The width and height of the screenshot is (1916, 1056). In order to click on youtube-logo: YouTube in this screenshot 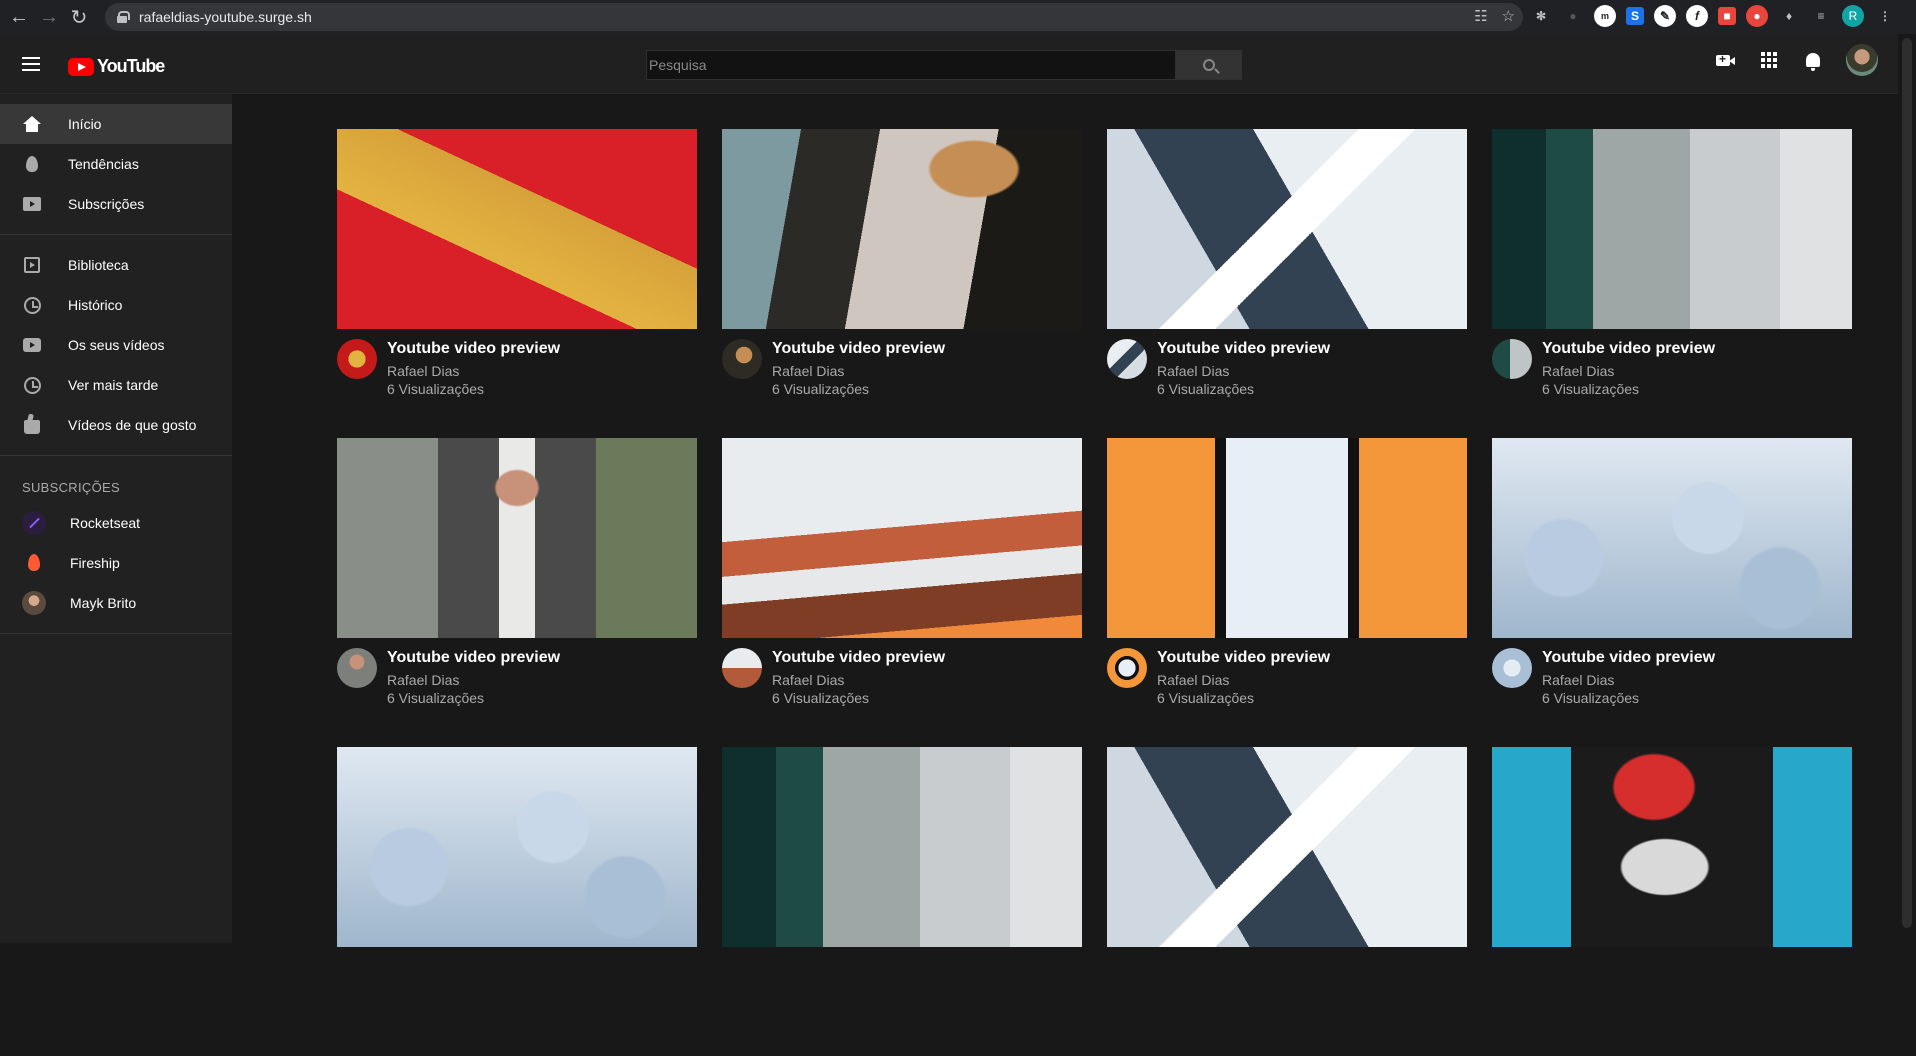, I will do `click(116, 66)`.